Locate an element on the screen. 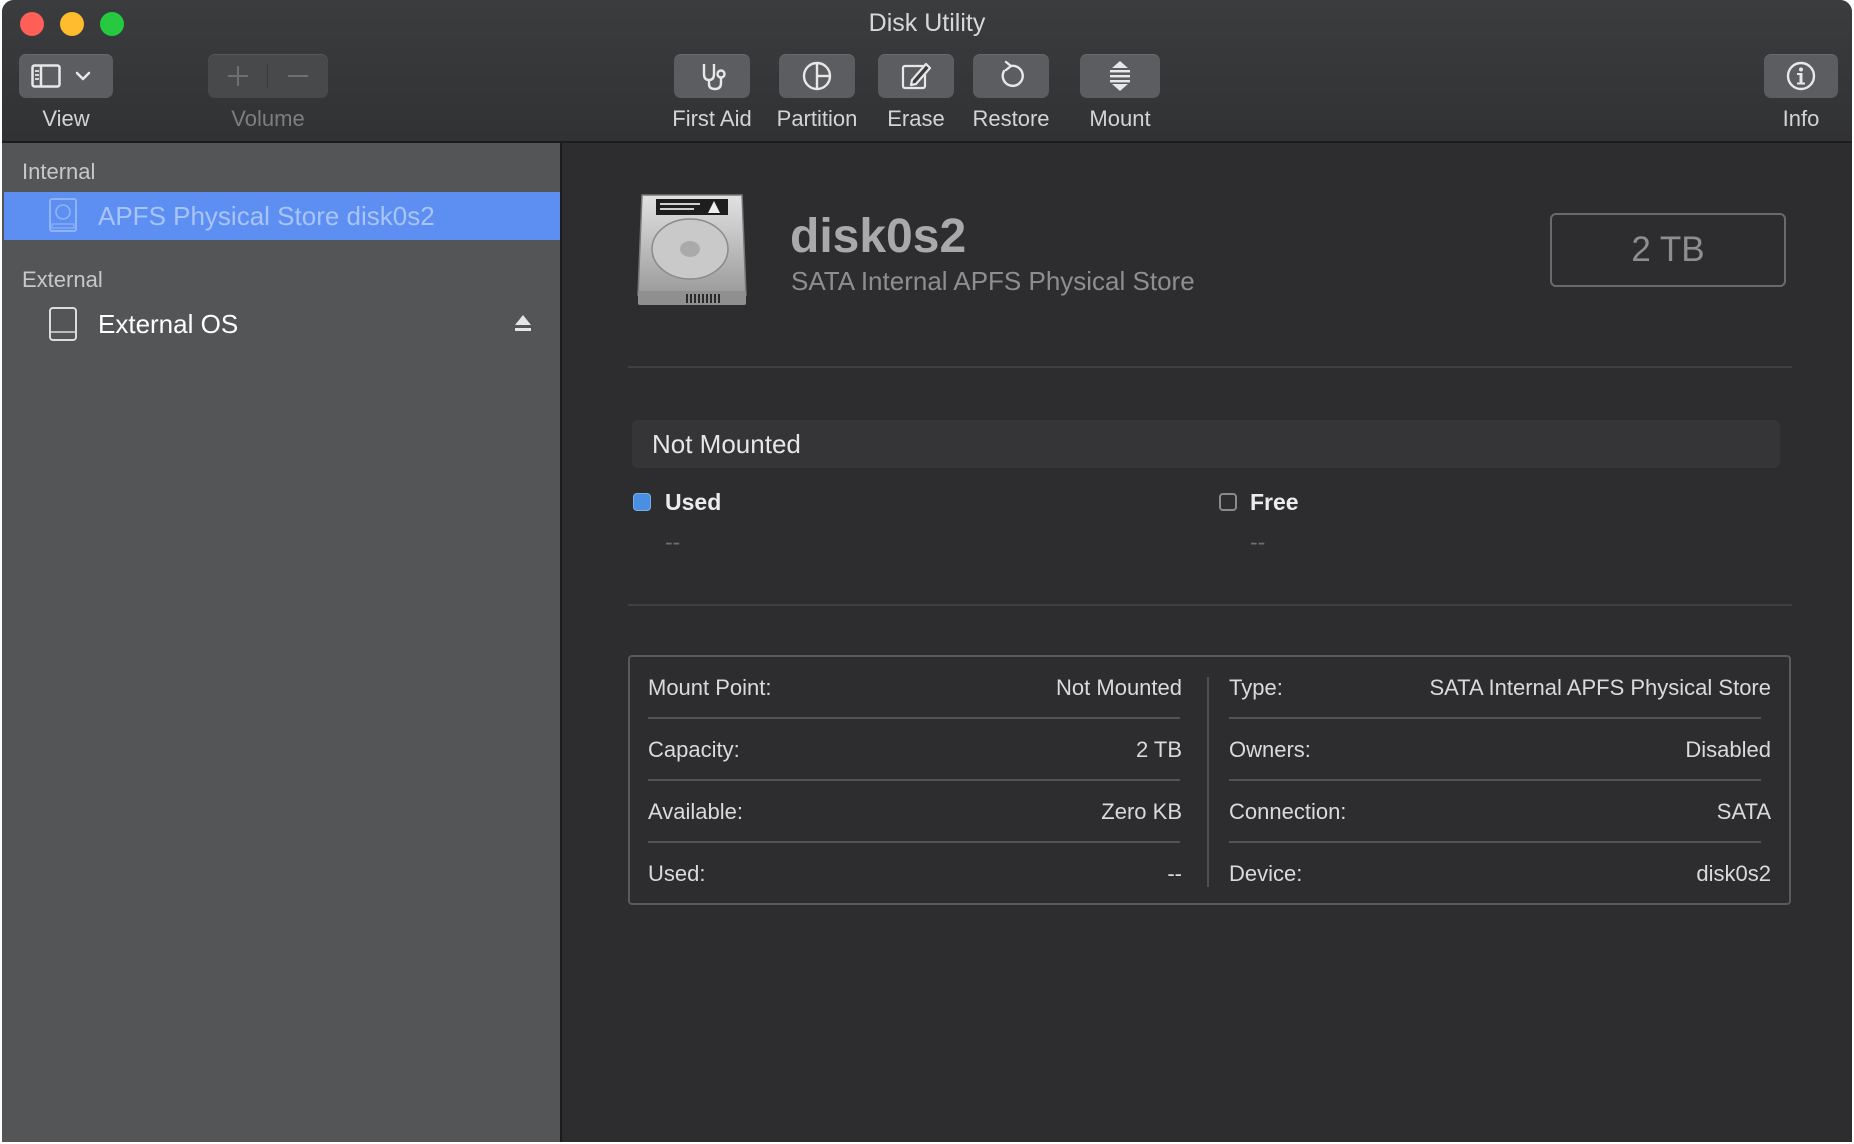  detail-row: Capacity: 2 TB is located at coordinates (910, 750).